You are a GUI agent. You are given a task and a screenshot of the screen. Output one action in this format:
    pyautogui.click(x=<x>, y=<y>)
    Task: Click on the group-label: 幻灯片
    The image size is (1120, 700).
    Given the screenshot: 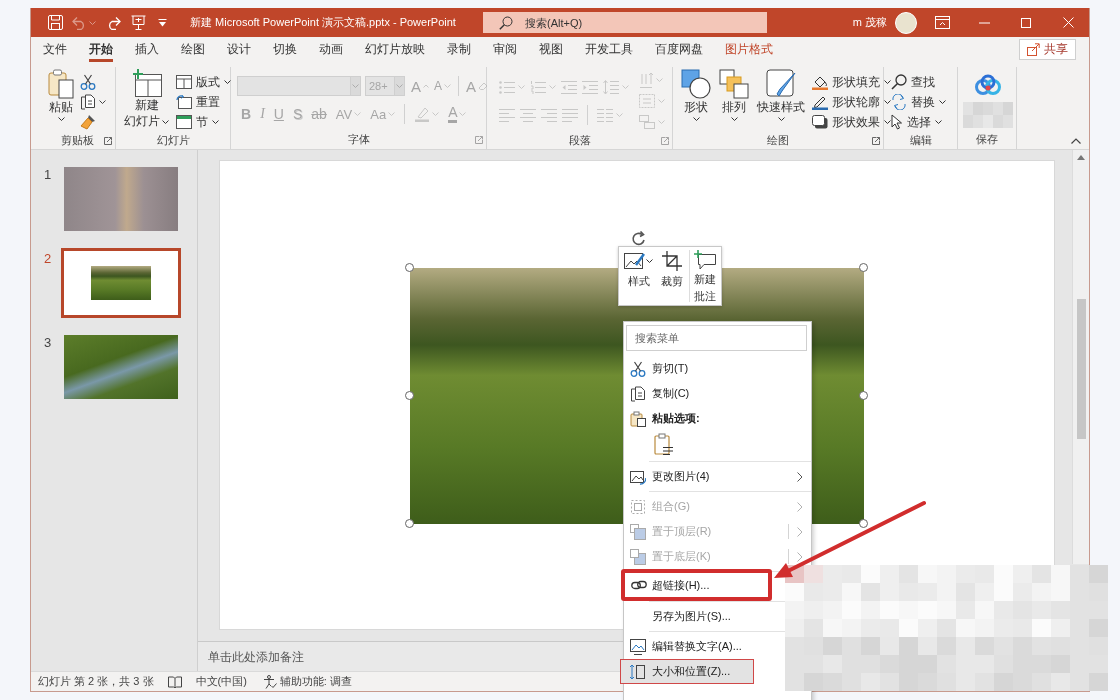 What is the action you would take?
    pyautogui.click(x=173, y=140)
    